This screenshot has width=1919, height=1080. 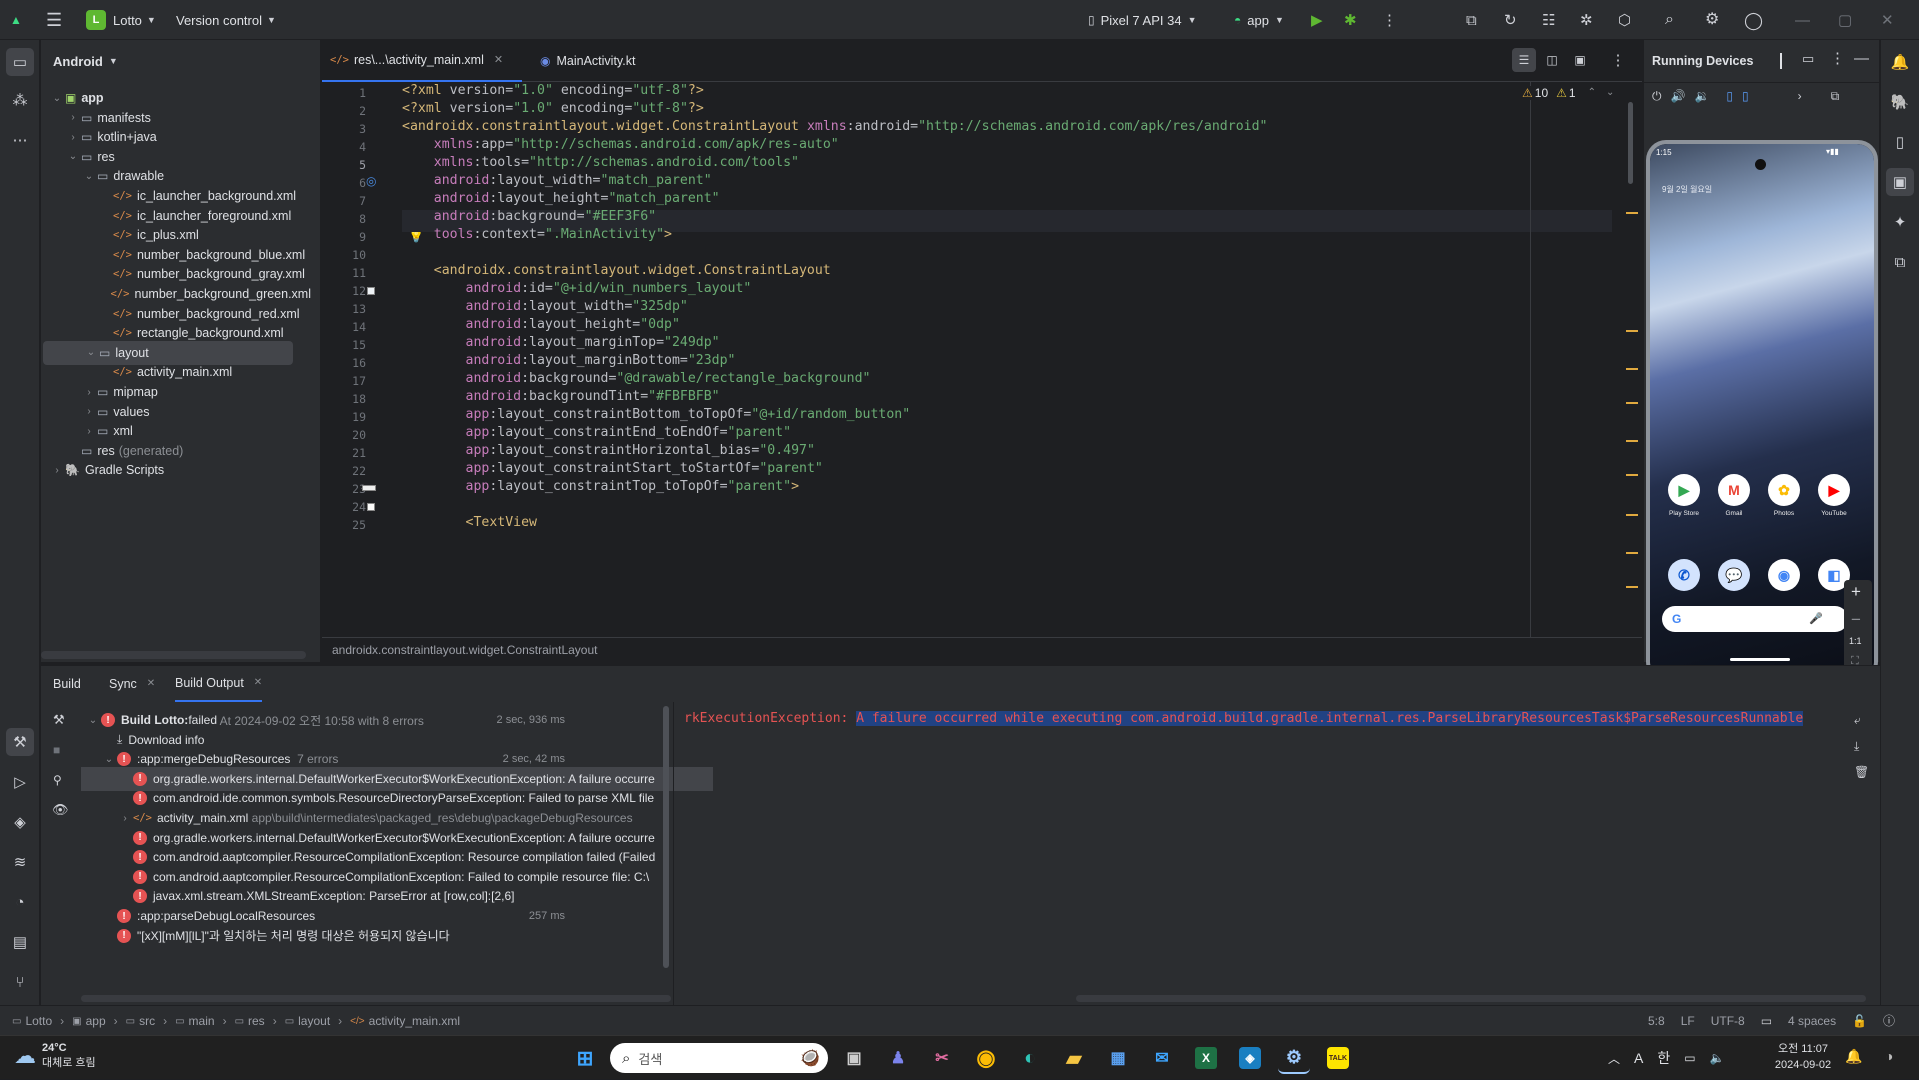 I want to click on build-tree-hscrollbar, so click(x=376, y=998).